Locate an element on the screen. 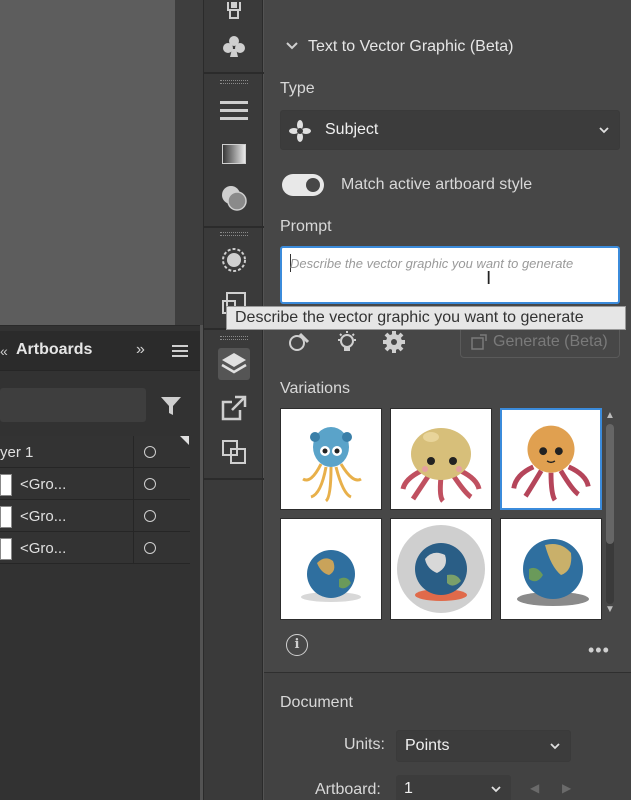 This screenshot has width=631, height=800. artboards-icon is located at coordinates (234, 452).